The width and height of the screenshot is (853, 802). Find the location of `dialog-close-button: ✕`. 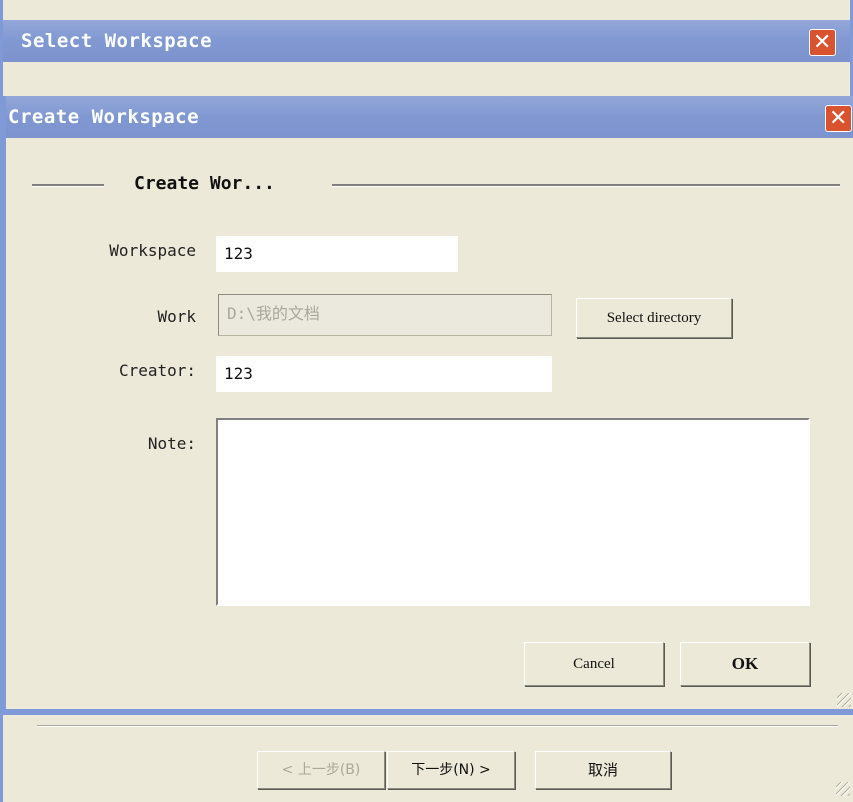

dialog-close-button: ✕ is located at coordinates (838, 118).